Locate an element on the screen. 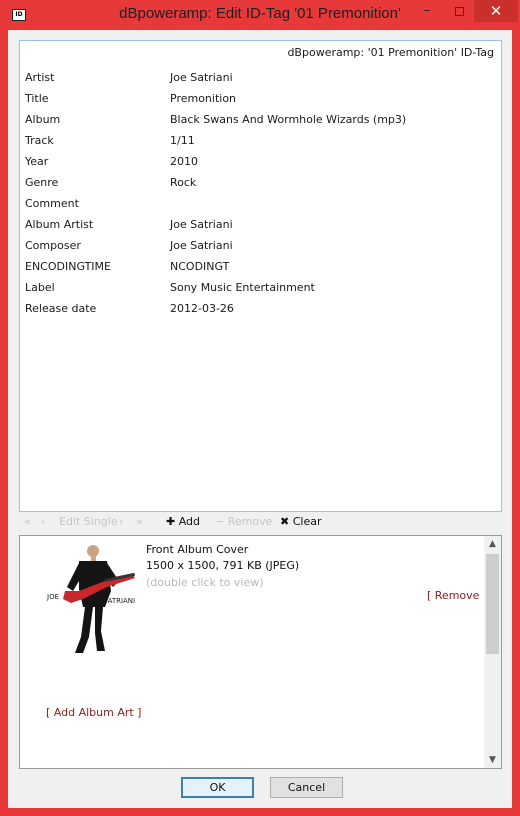 The image size is (520, 816). window-title: dBpoweramp: Edit ID-Tag '01 Premonition' is located at coordinates (260, 13).